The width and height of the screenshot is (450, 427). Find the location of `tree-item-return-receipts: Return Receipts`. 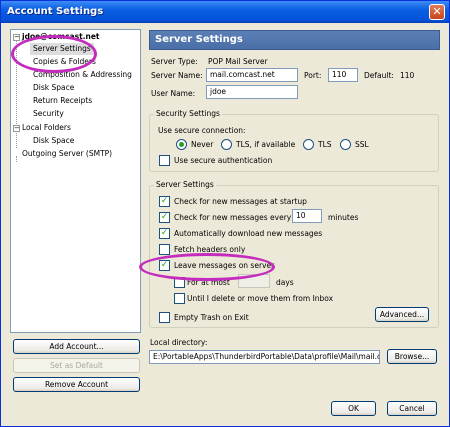

tree-item-return-receipts: Return Receipts is located at coordinates (62, 101).